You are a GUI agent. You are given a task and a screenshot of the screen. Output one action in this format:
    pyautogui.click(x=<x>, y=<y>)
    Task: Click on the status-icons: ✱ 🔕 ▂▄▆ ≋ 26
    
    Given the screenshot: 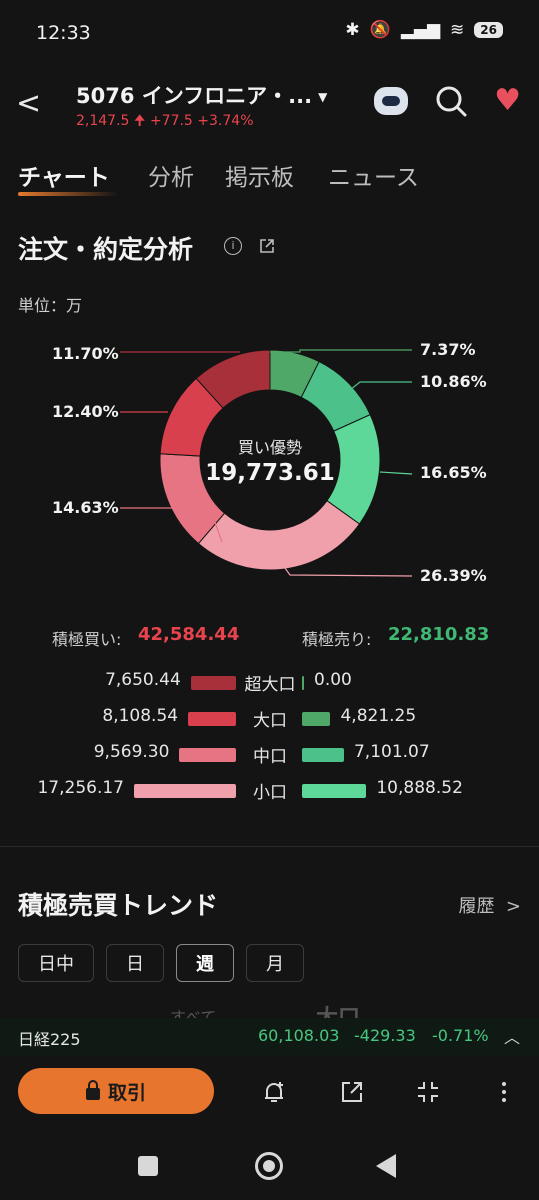 What is the action you would take?
    pyautogui.click(x=424, y=30)
    